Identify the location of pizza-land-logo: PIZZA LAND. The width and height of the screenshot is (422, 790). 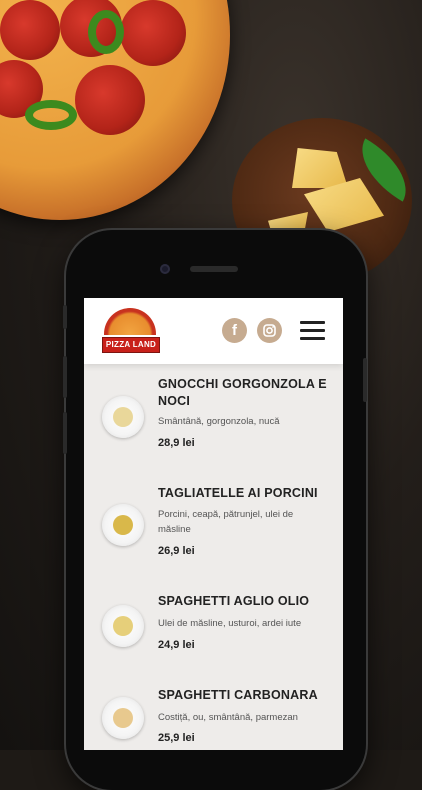
(131, 330).